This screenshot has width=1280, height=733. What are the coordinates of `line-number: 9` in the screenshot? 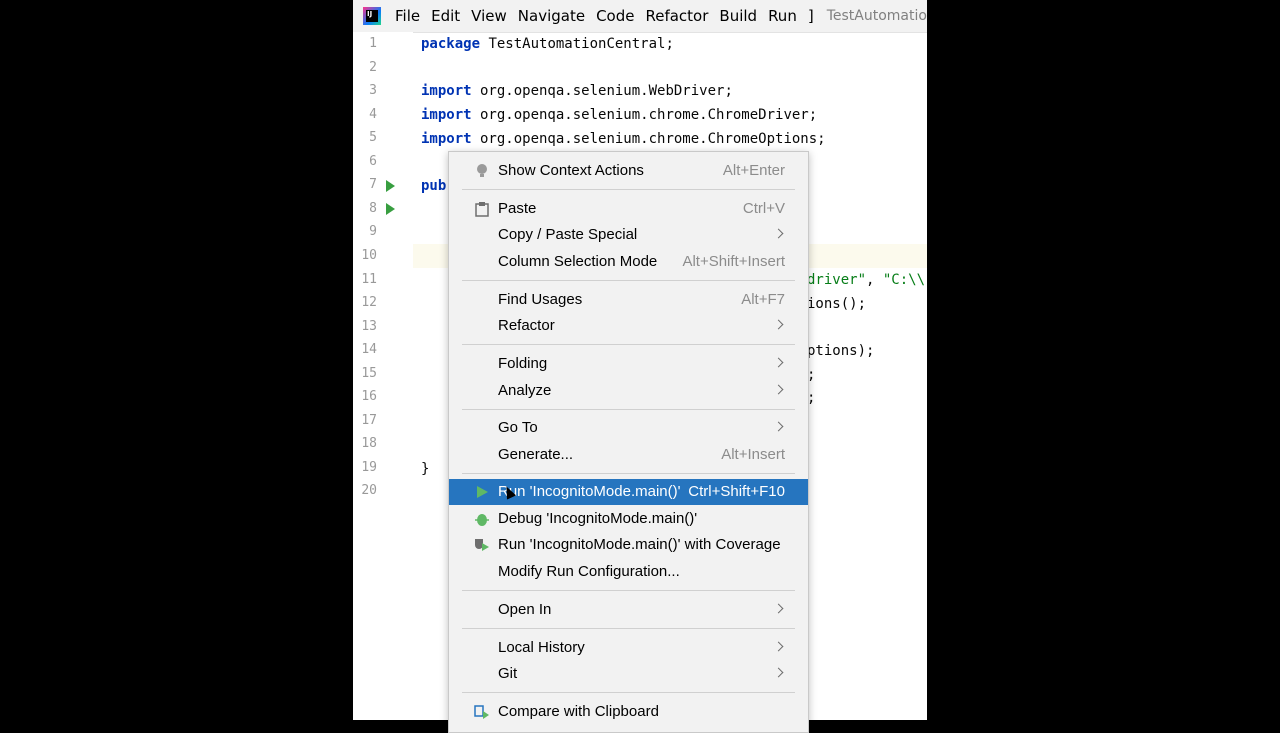 It's located at (373, 232).